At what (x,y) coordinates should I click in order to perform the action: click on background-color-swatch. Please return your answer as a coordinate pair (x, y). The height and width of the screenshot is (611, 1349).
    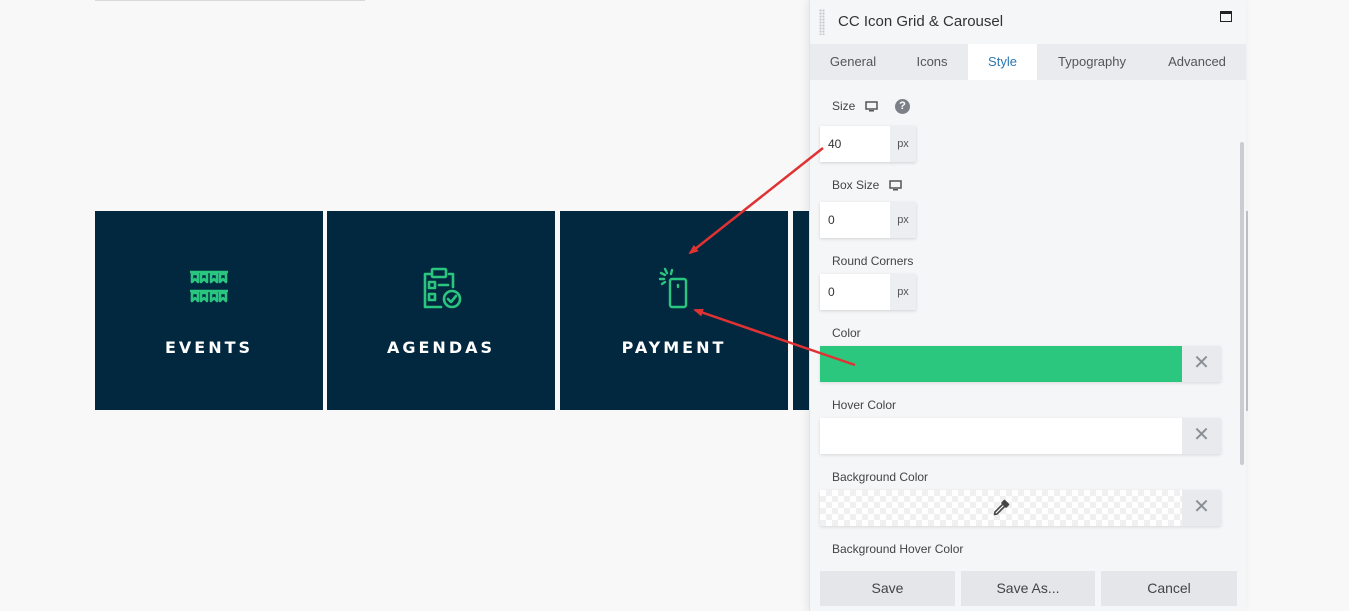
    Looking at the image, I should click on (1001, 508).